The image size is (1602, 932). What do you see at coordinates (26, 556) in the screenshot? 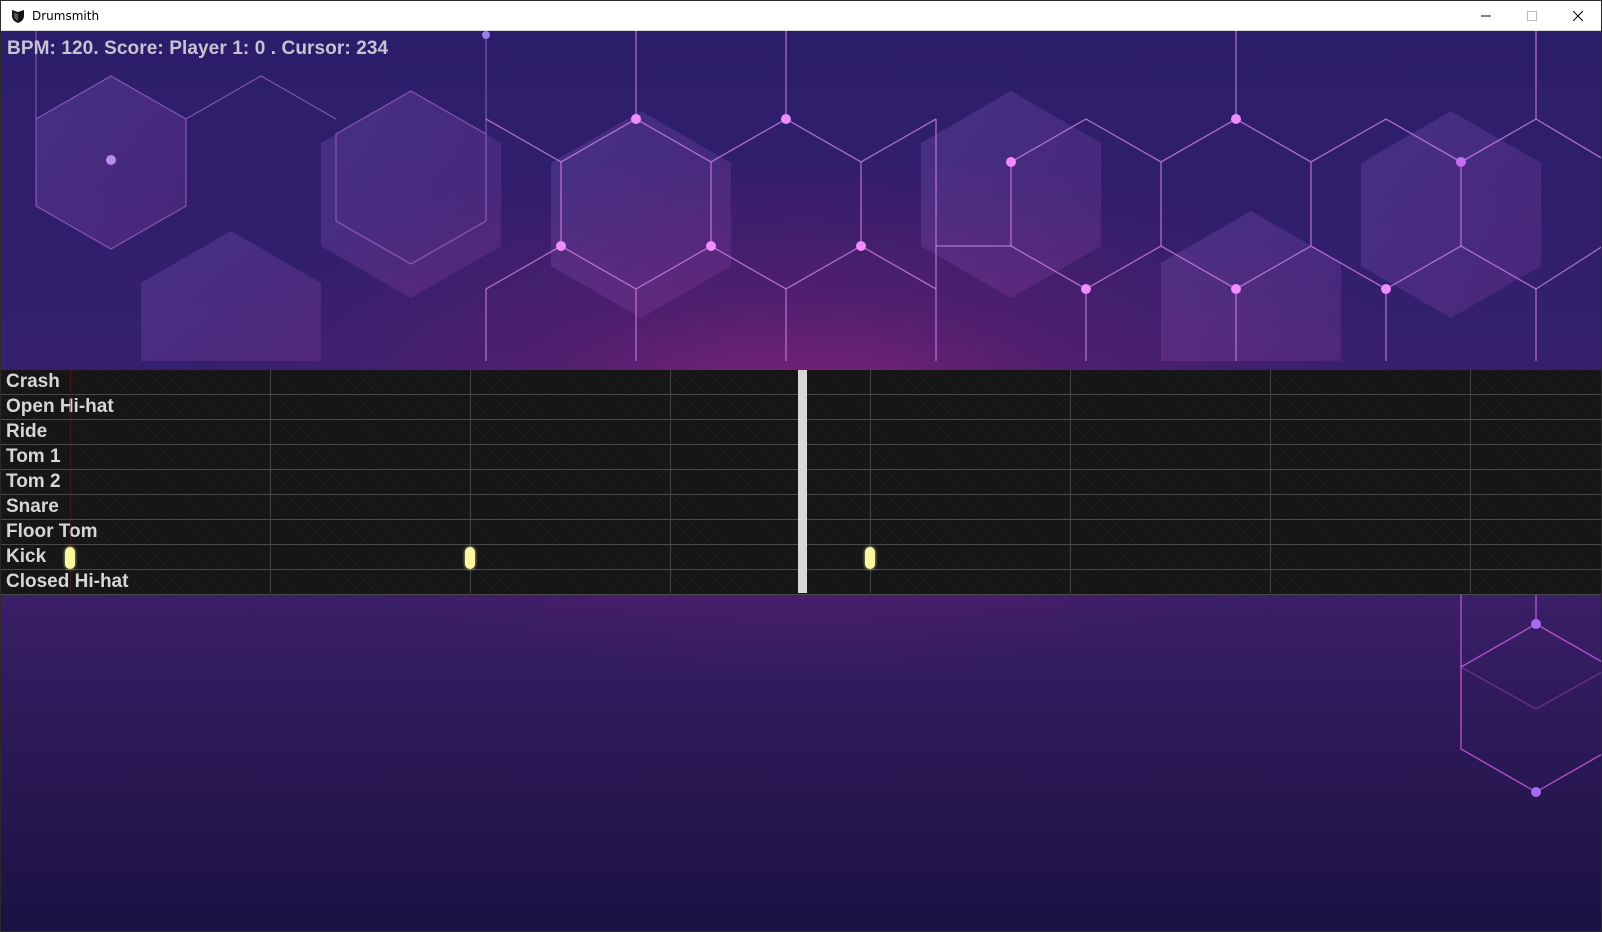
I see `lane-label-kick: Kick` at bounding box center [26, 556].